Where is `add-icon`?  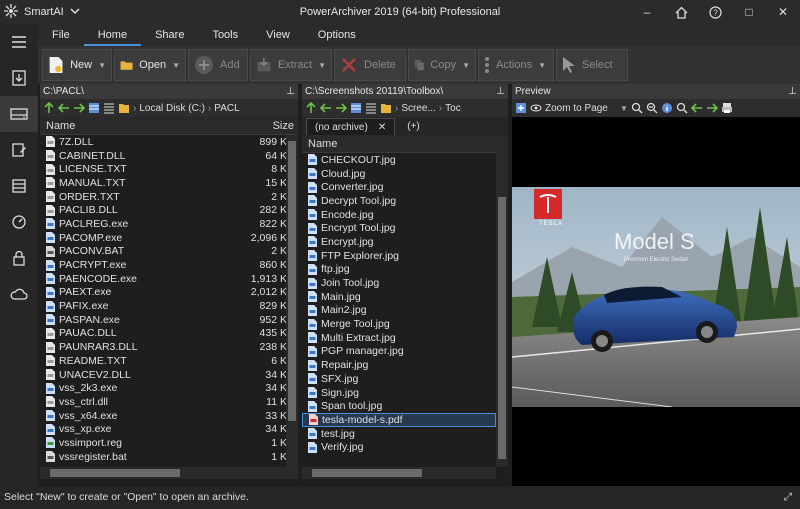
add-icon is located at coordinates (521, 108).